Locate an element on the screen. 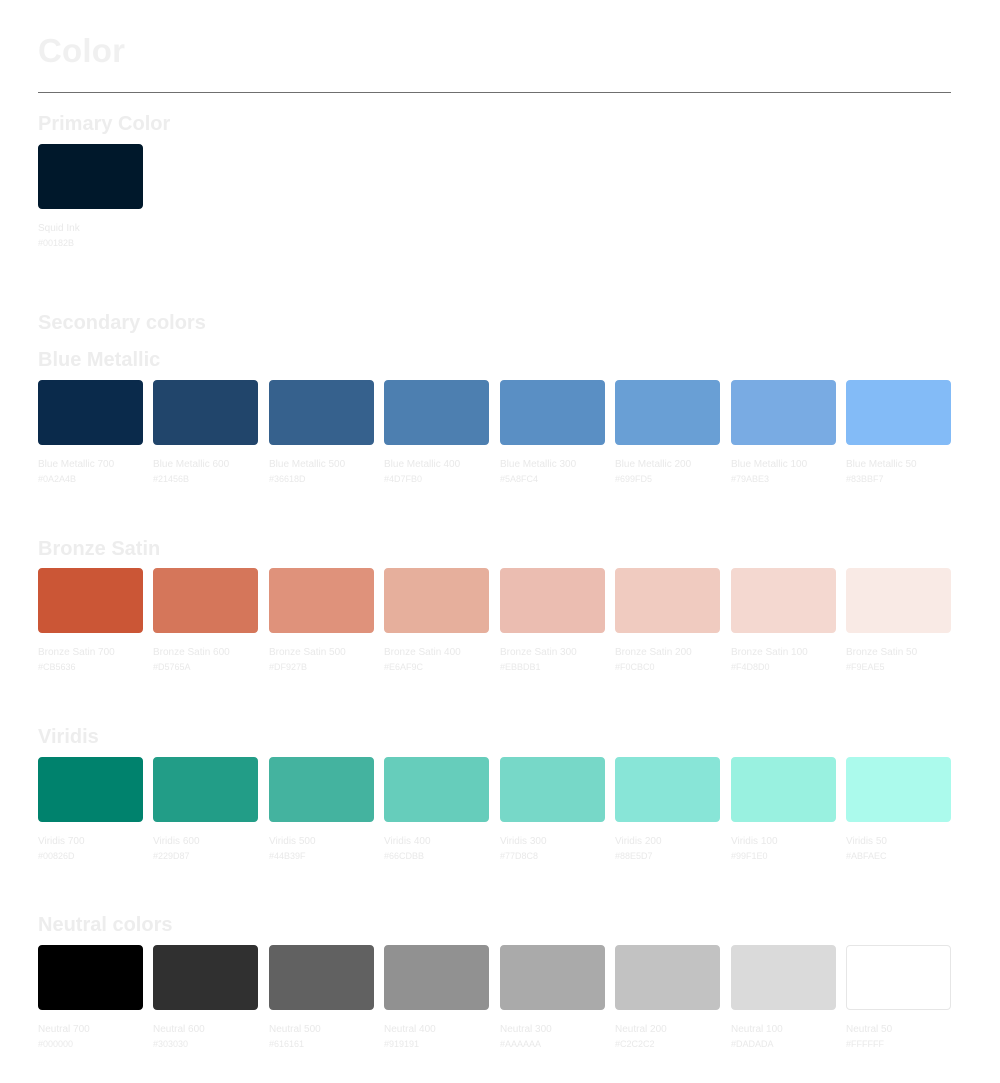  swatch-name: Viridis 500 is located at coordinates (292, 841).